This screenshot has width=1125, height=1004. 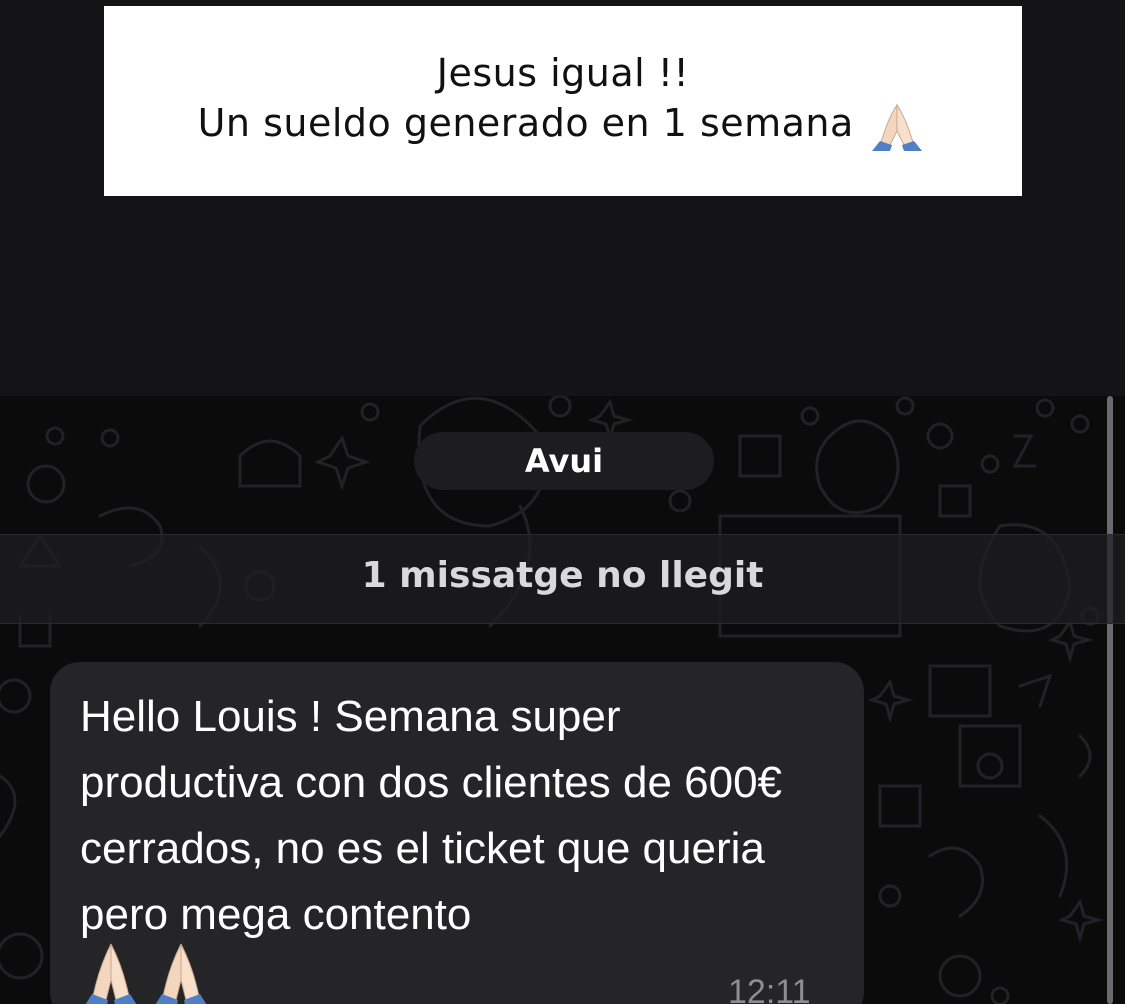 I want to click on date-separator-chip: Avui, so click(x=564, y=461).